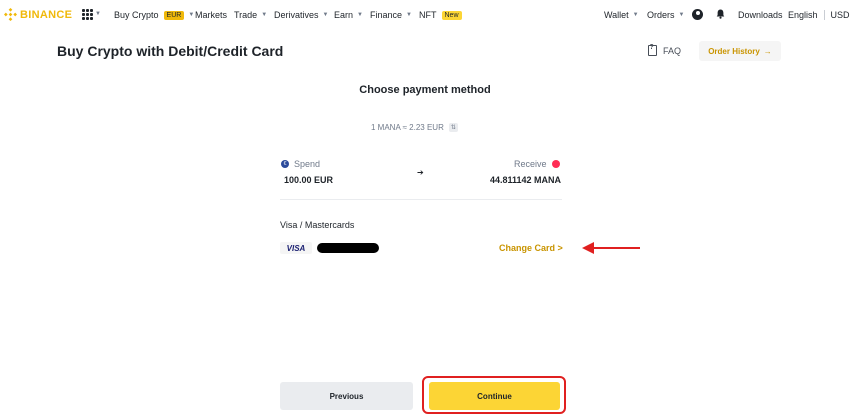 Image resolution: width=850 pixels, height=416 pixels. I want to click on nav-trade-label: Trade, so click(246, 15).